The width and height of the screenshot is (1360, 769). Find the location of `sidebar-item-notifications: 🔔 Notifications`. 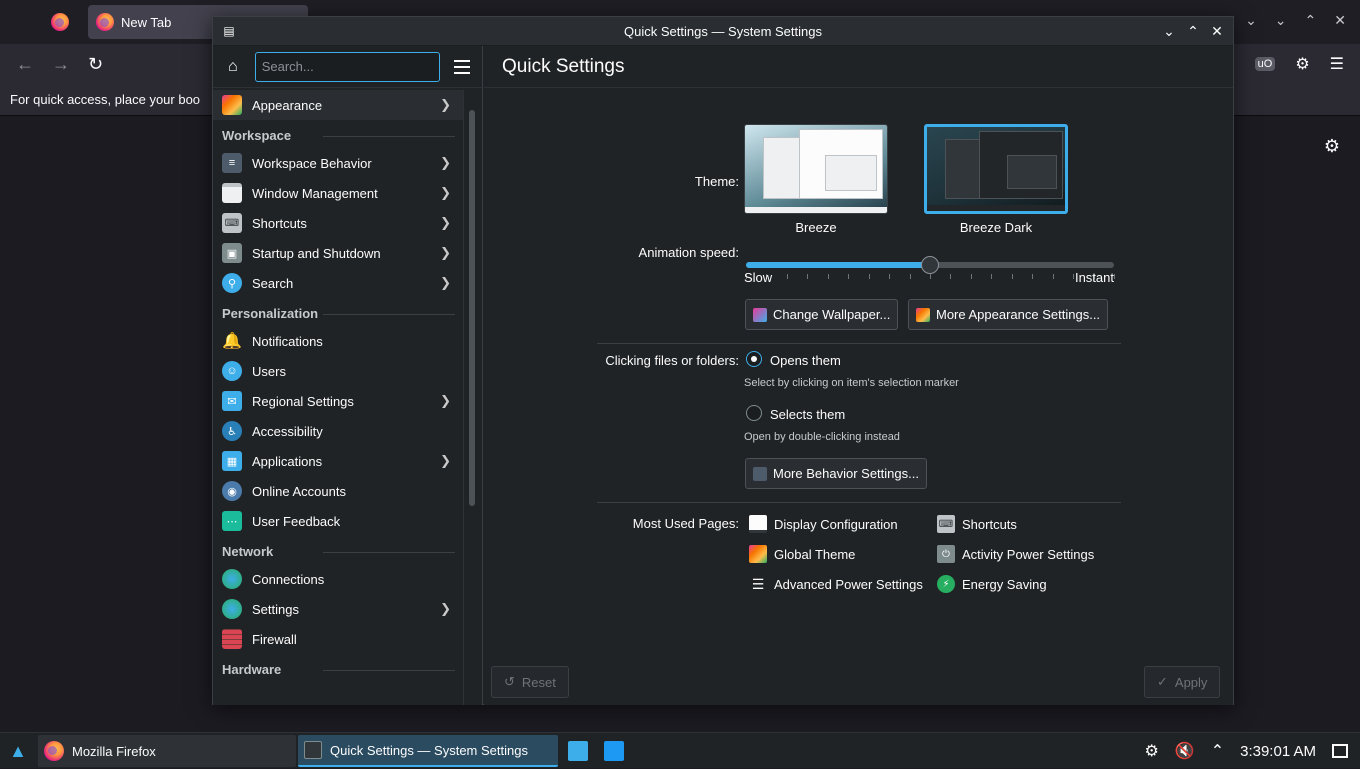

sidebar-item-notifications: 🔔 Notifications is located at coordinates (338, 341).